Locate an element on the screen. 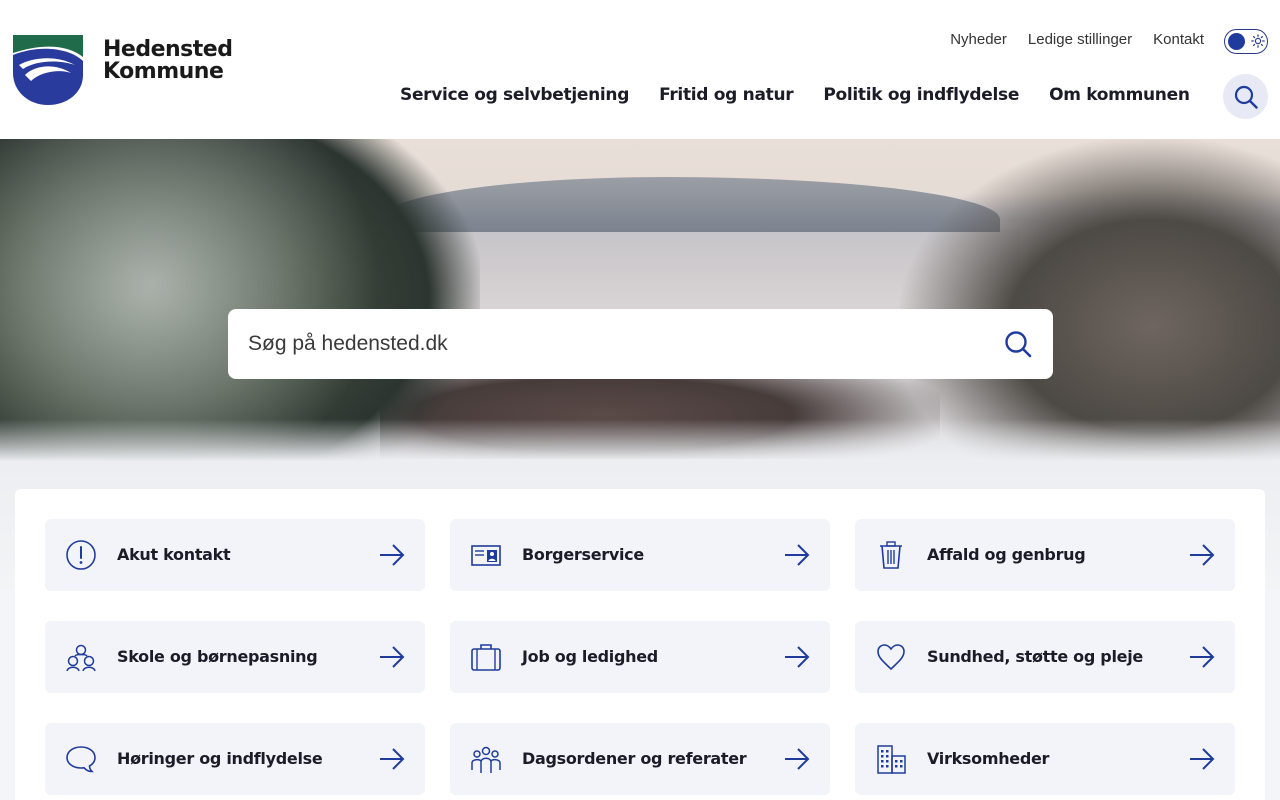 Image resolution: width=1280 pixels, height=800 pixels. logo-link: Hedensted Kommune is located at coordinates (123, 70).